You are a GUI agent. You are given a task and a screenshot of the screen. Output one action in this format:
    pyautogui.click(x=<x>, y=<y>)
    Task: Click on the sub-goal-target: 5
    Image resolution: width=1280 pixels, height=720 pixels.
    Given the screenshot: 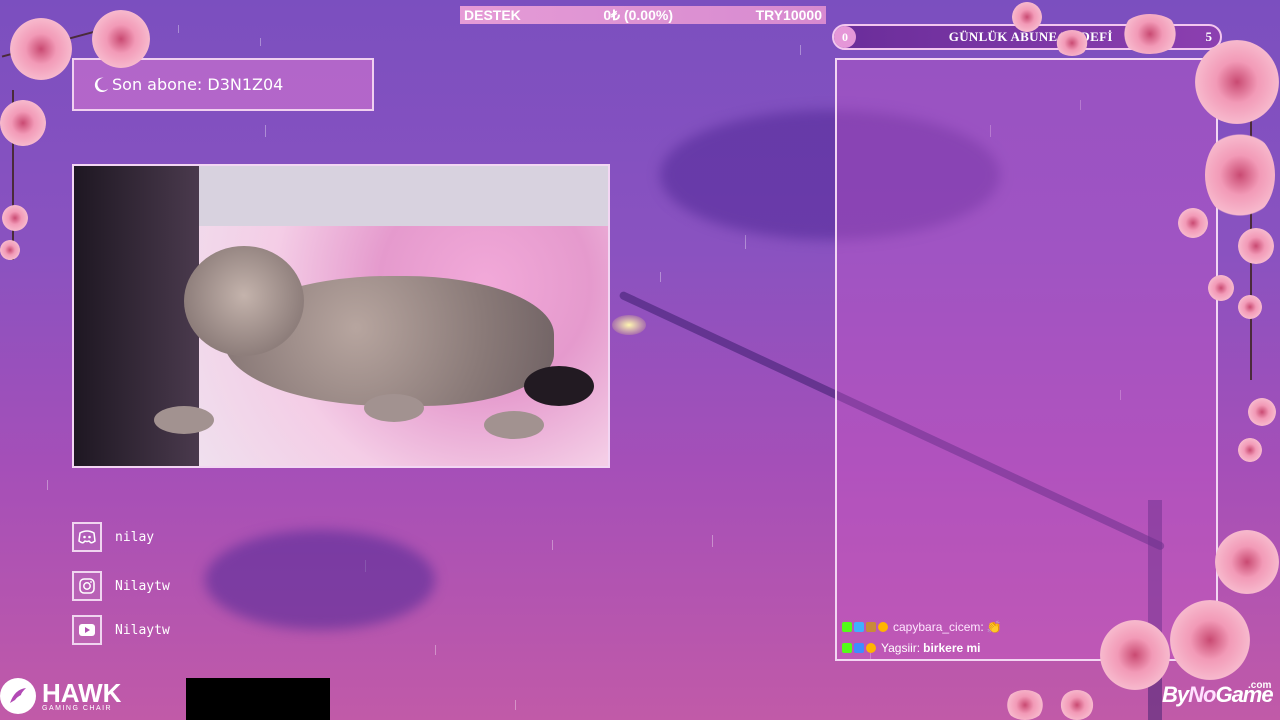 What is the action you would take?
    pyautogui.click(x=1209, y=36)
    